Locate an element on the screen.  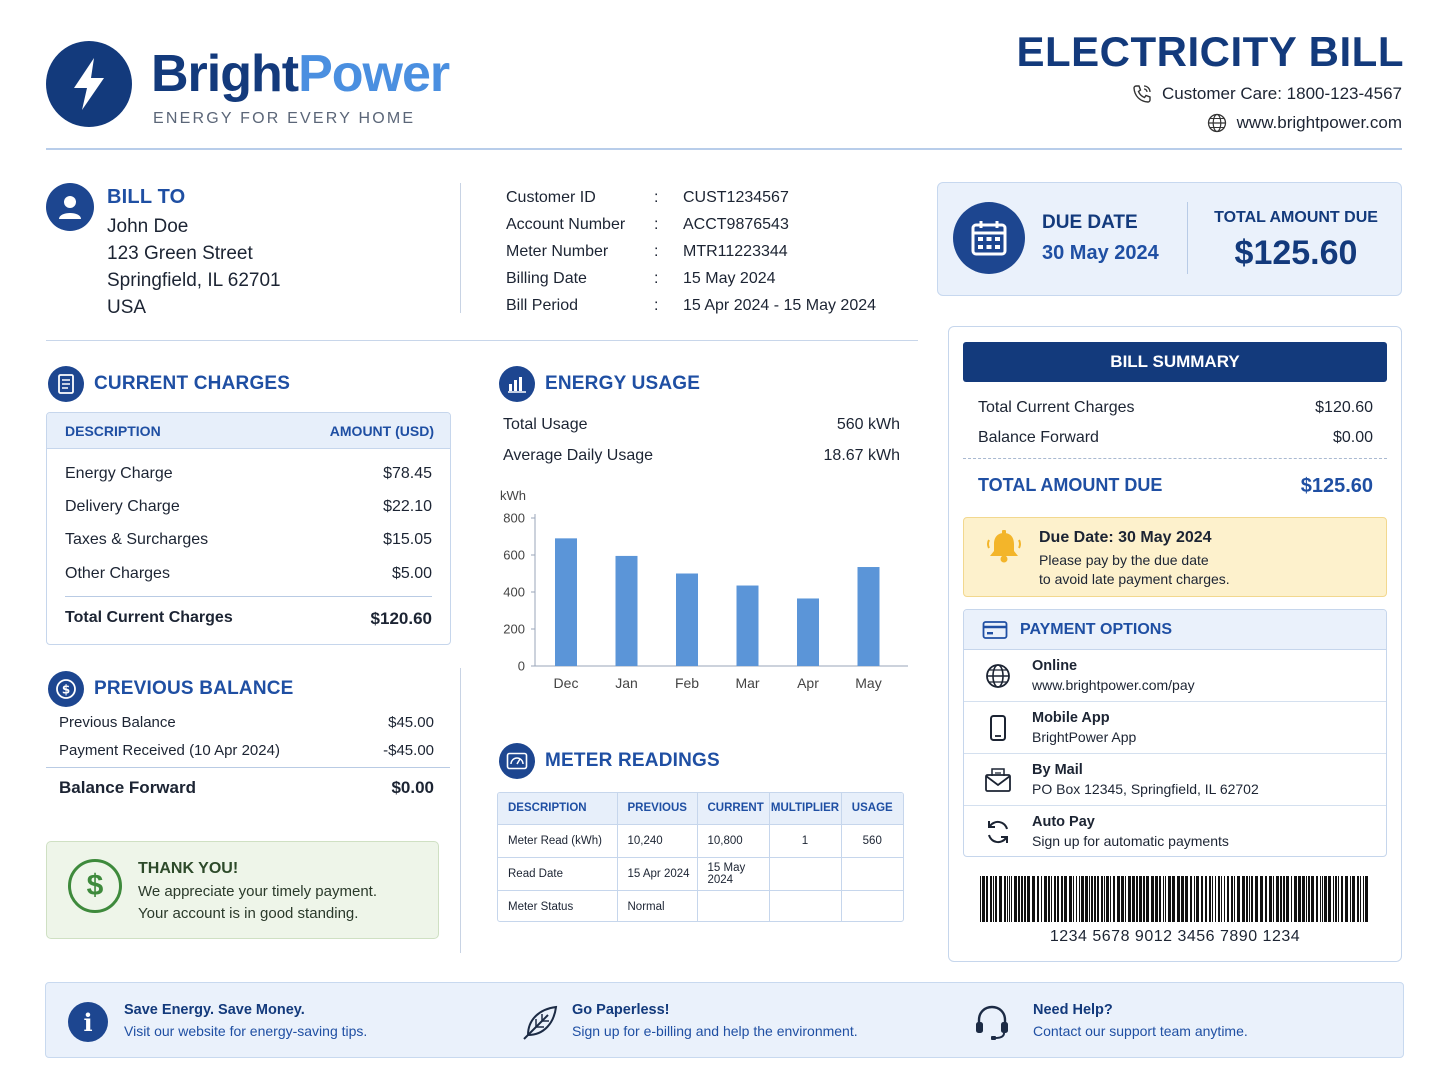
y-tick-label: 800 is located at coordinates (514, 518).